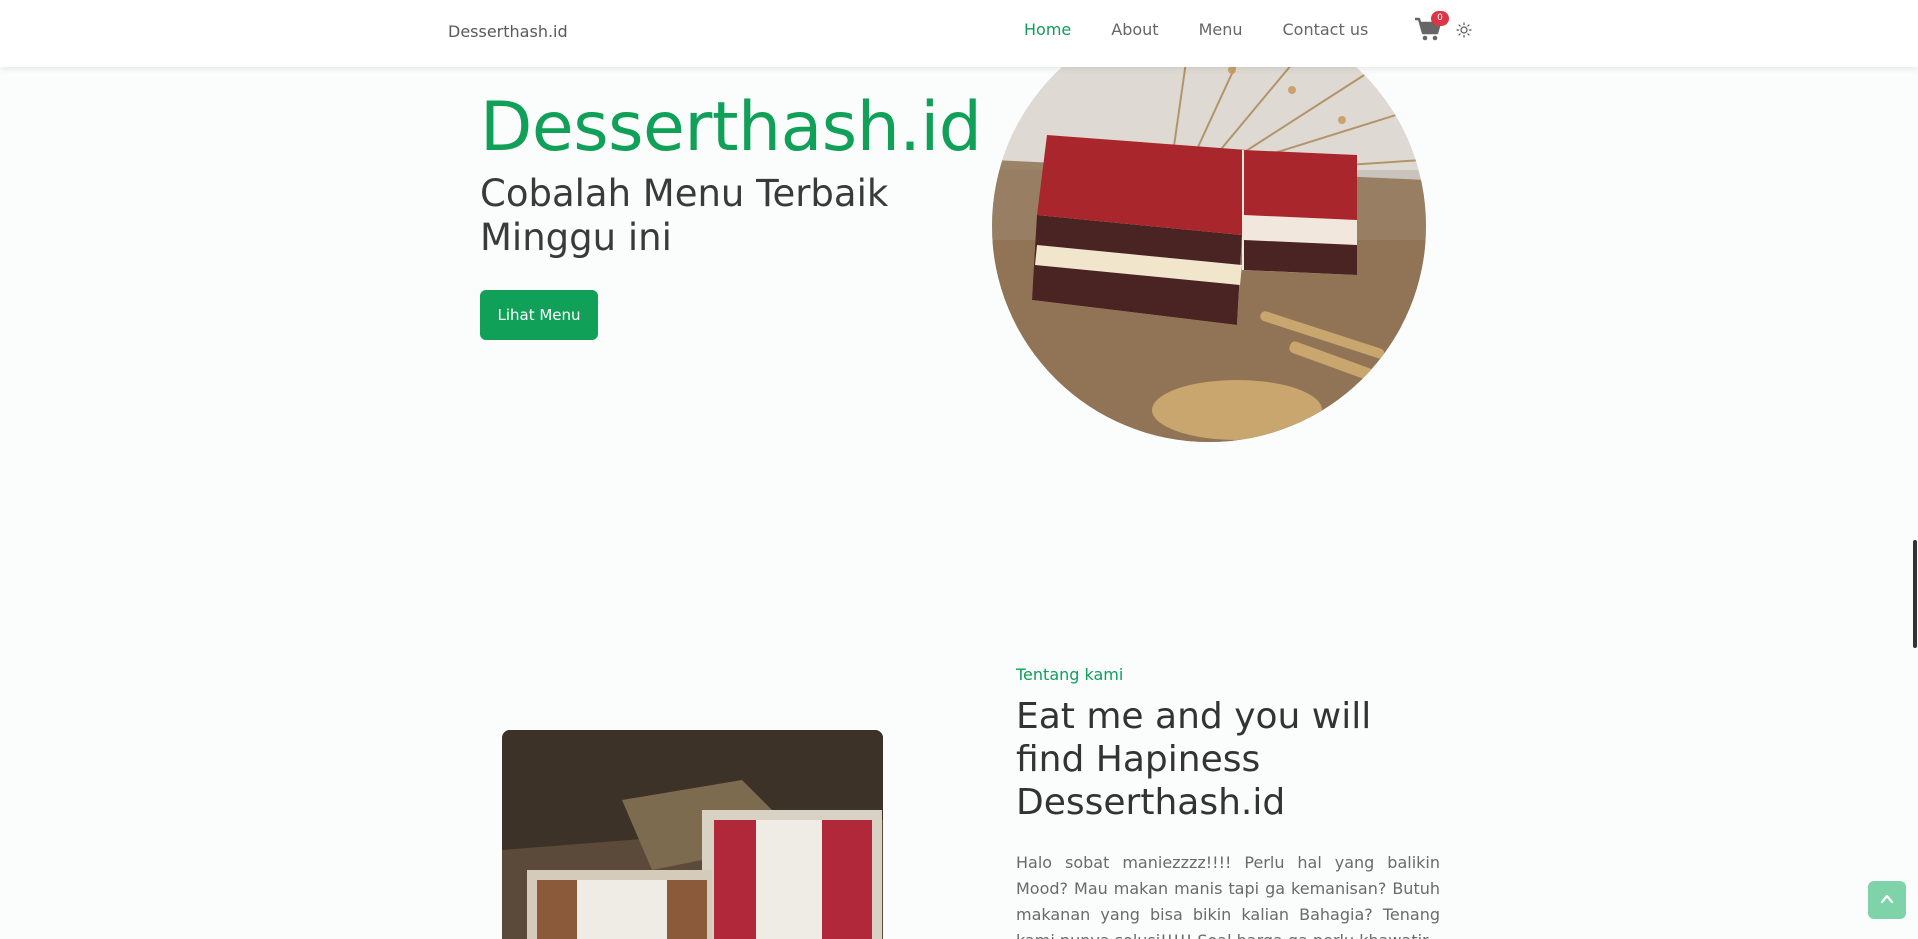 This screenshot has width=1918, height=939. What do you see at coordinates (1196, 29) in the screenshot?
I see `nav-links: Home About Menu Contact us` at bounding box center [1196, 29].